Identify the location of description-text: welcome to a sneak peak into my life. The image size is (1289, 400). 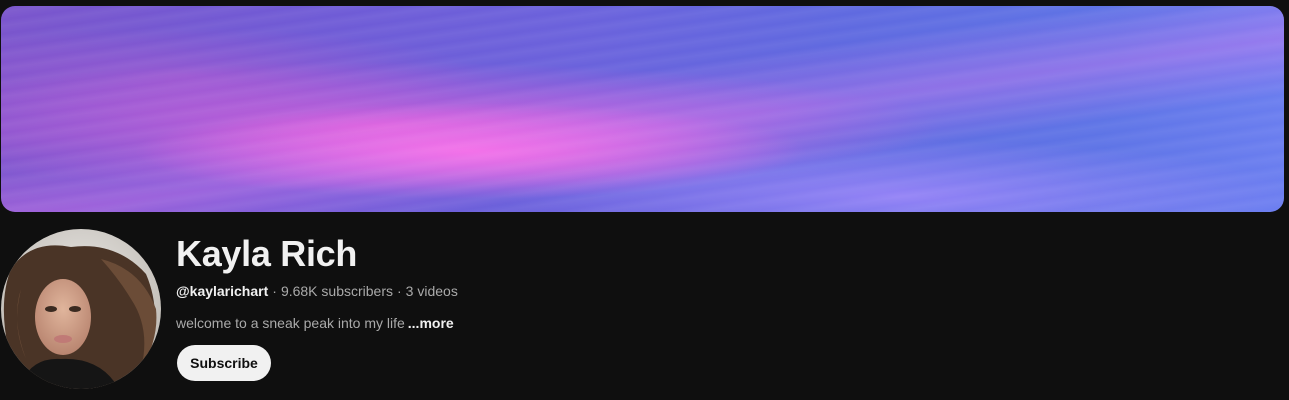
(290, 323).